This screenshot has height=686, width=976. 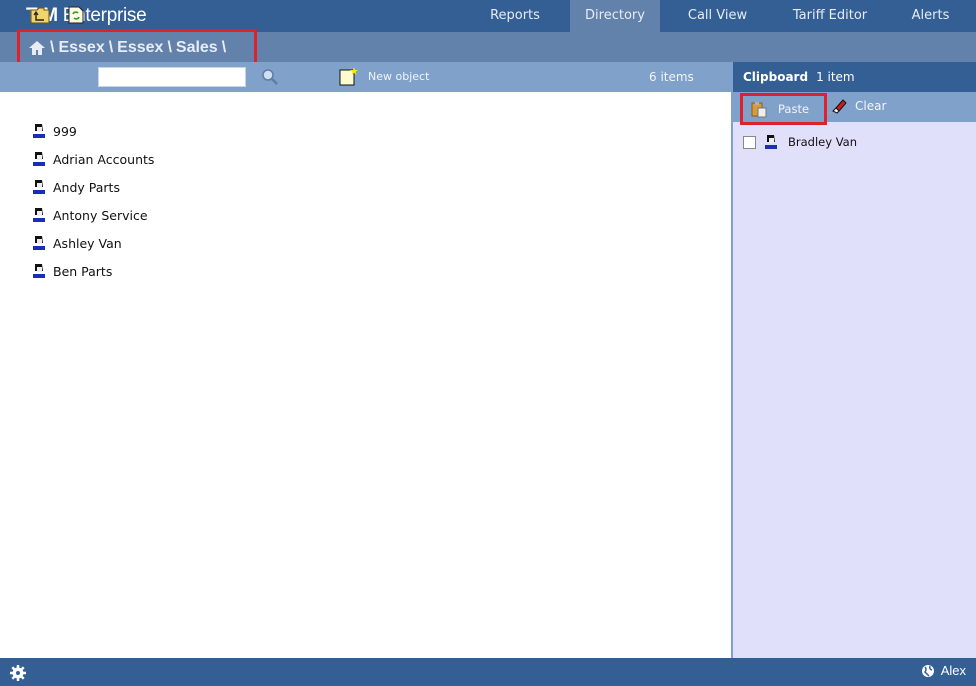 What do you see at coordinates (615, 16) in the screenshot?
I see `tab-directory: Directory` at bounding box center [615, 16].